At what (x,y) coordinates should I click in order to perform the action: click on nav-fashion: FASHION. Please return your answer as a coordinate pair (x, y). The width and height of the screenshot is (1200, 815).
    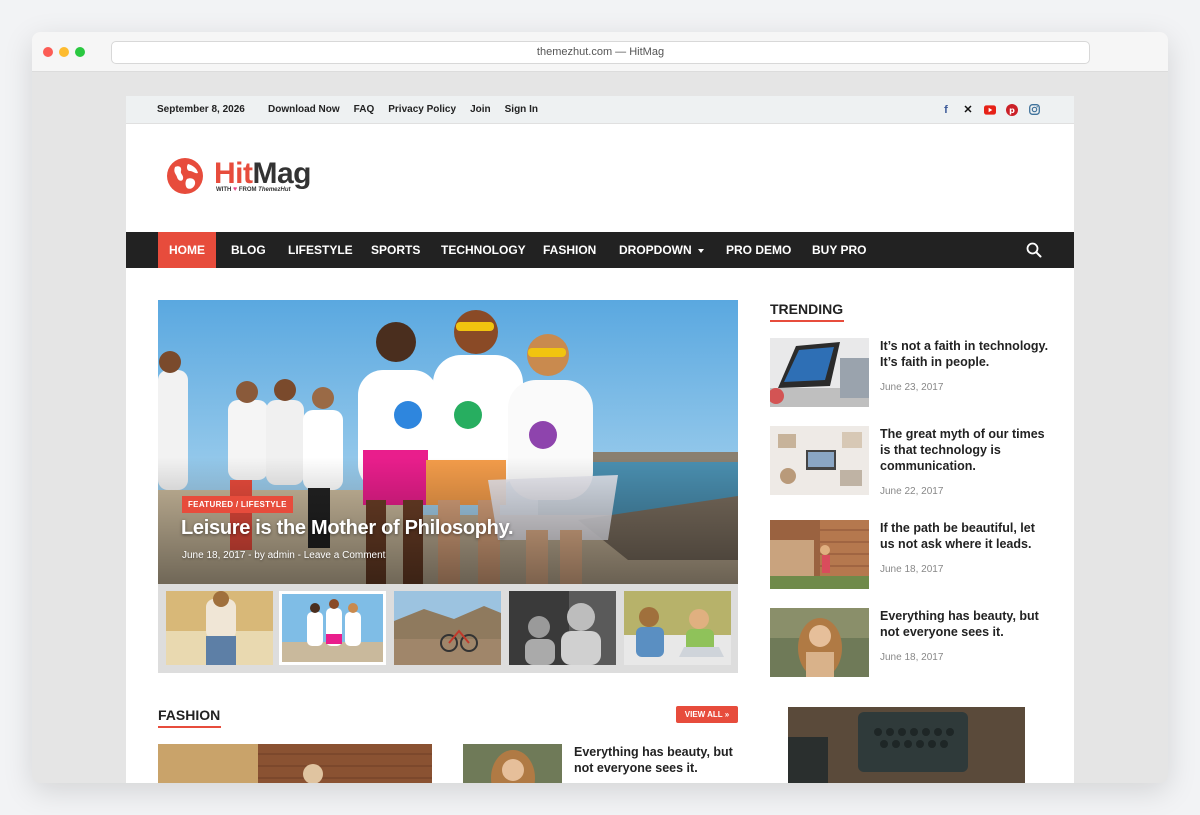
    Looking at the image, I should click on (569, 250).